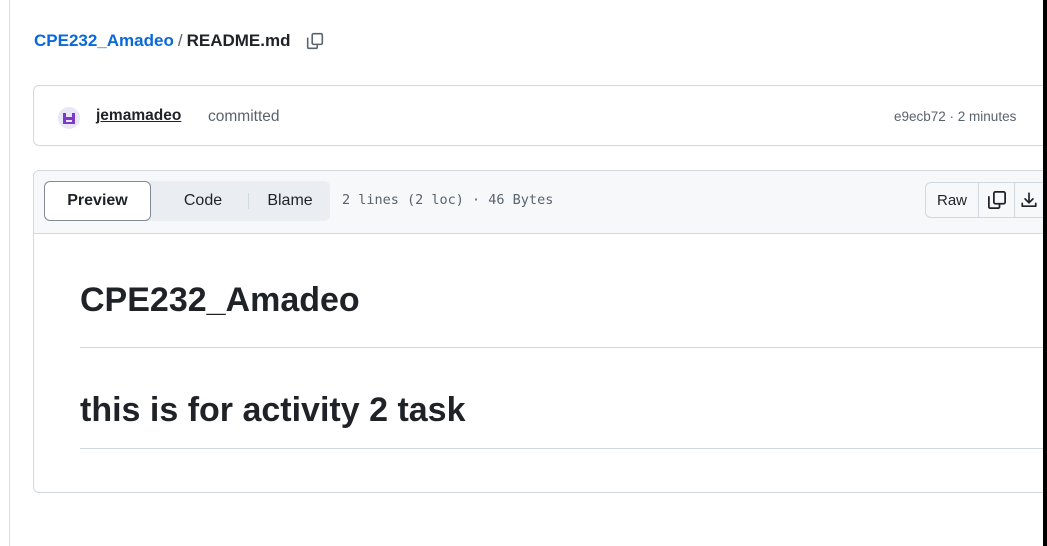 This screenshot has width=1047, height=546. I want to click on segment-divider, so click(248, 201).